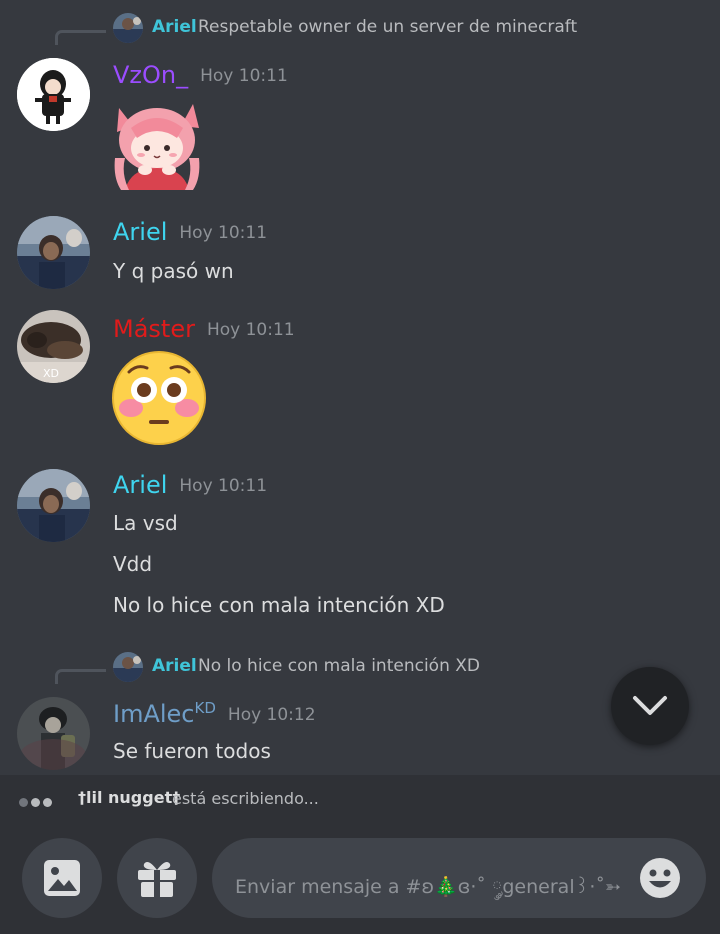  What do you see at coordinates (159, 398) in the screenshot?
I see `flushed-face-emoji` at bounding box center [159, 398].